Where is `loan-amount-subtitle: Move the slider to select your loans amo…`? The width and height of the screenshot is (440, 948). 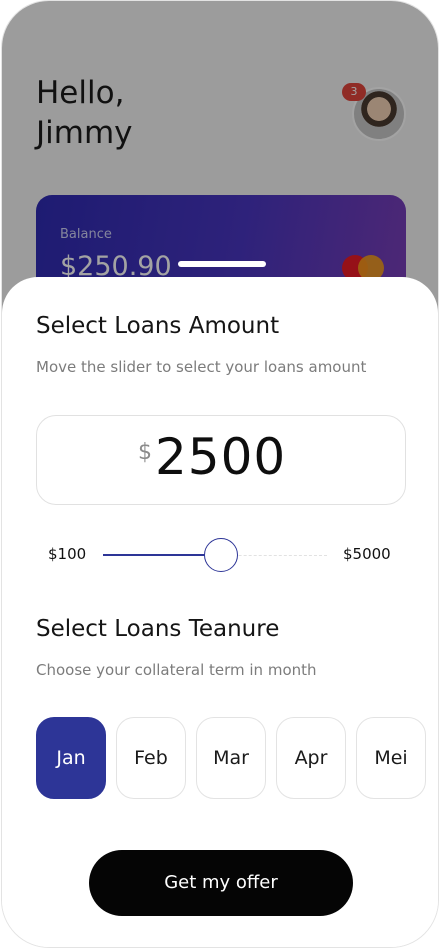
loan-amount-subtitle: Move the slider to select your loans amo… is located at coordinates (201, 367).